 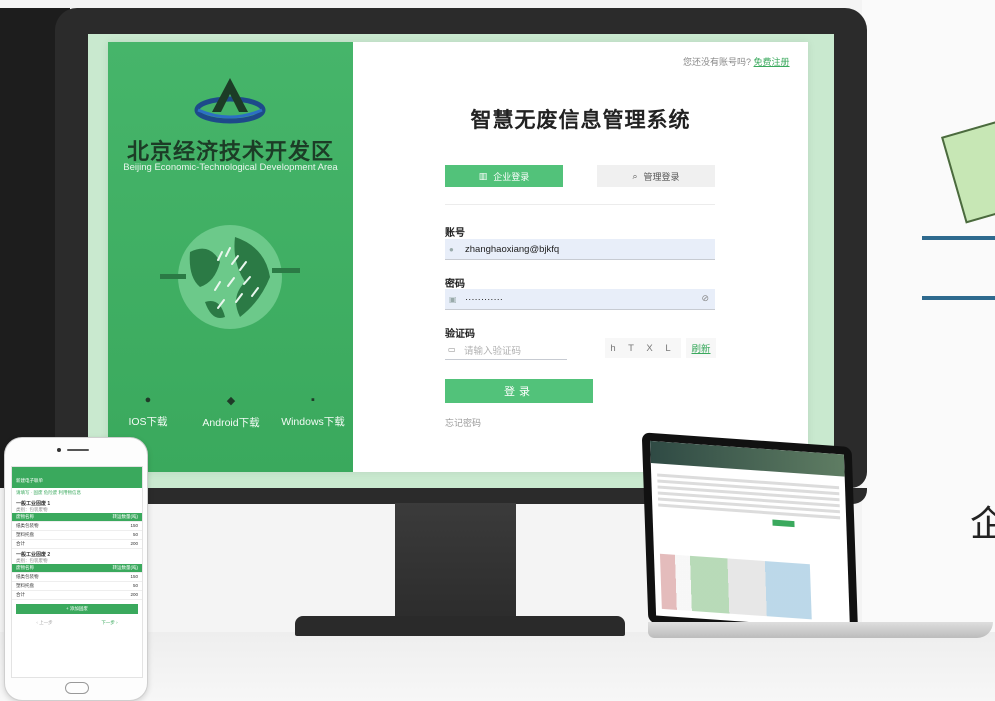 I want to click on laptop-header-banner, so click(x=747, y=458).